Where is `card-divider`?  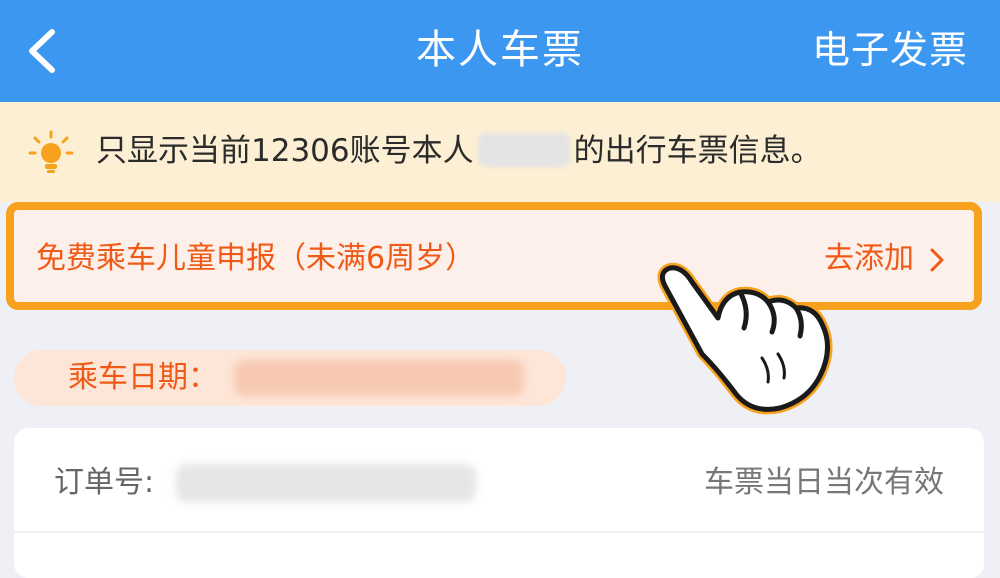 card-divider is located at coordinates (499, 532).